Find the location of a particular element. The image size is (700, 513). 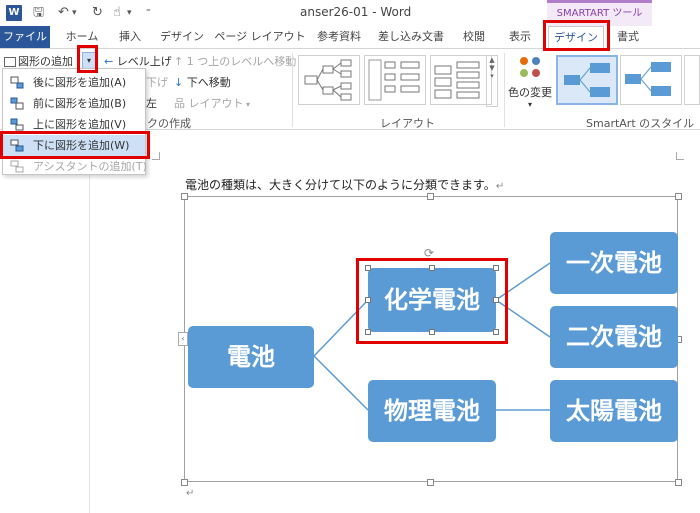

layout-thumbnail-labeled-hierarchy is located at coordinates (395, 80).